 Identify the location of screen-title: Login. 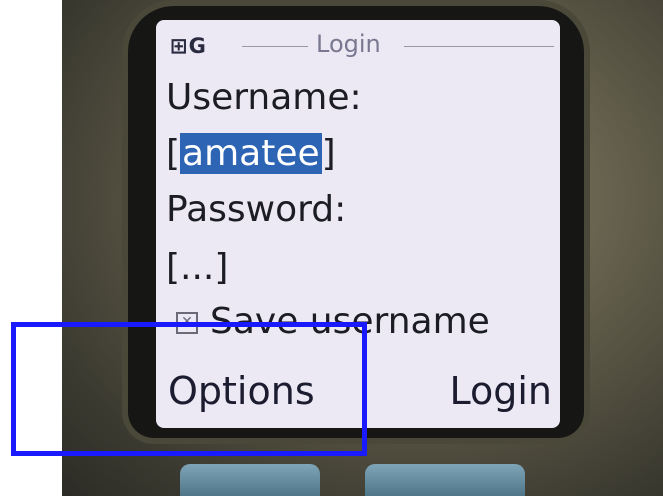
(348, 44).